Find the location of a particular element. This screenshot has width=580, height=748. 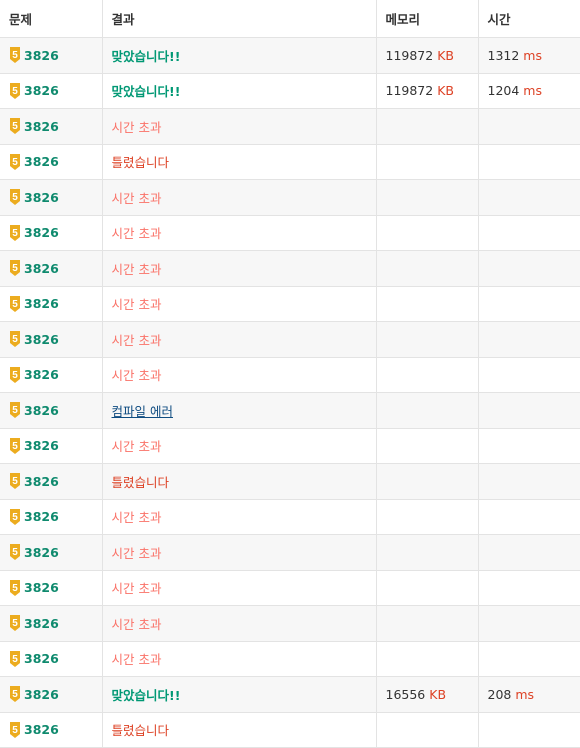

time-value: 1312 is located at coordinates (503, 55).